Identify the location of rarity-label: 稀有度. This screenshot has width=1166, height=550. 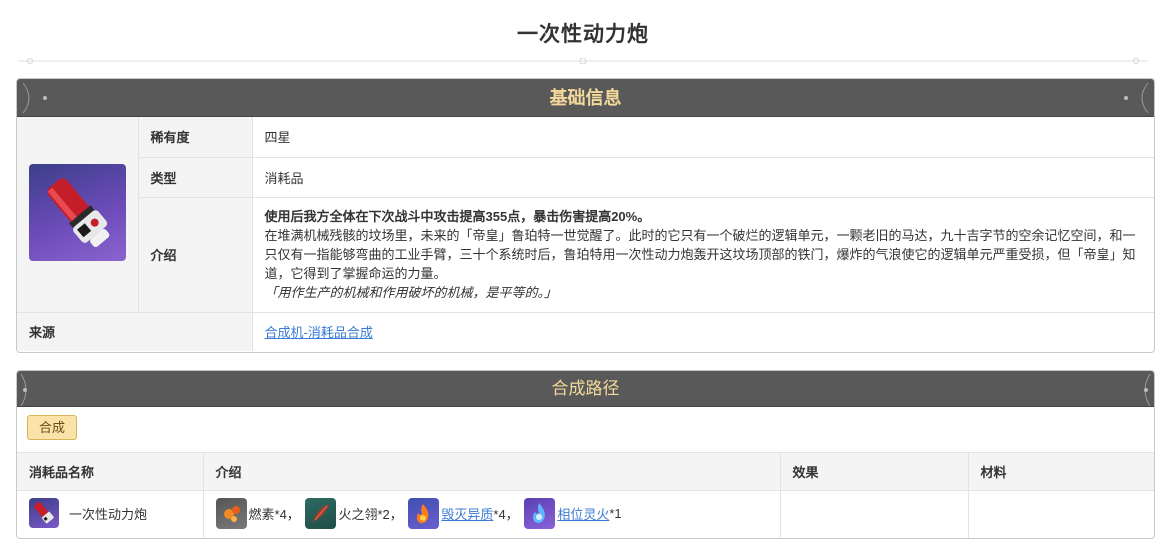
(195, 137).